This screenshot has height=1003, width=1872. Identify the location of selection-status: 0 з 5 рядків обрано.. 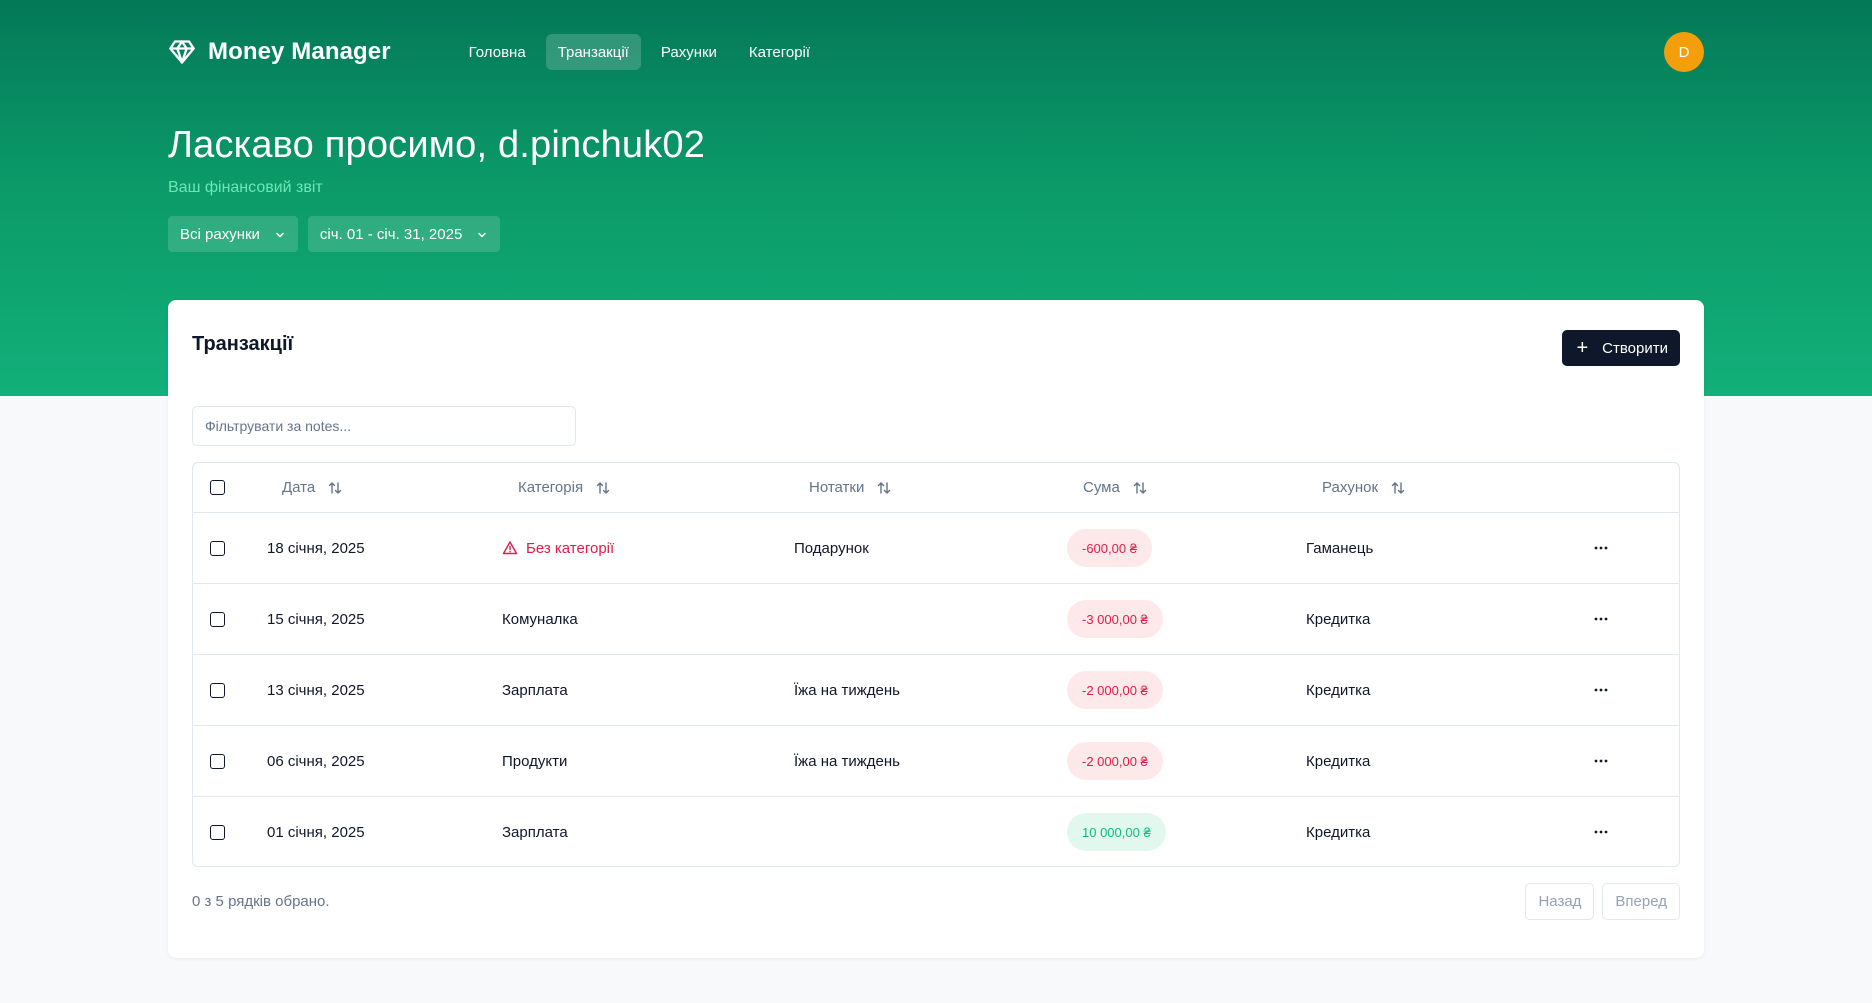
(261, 901).